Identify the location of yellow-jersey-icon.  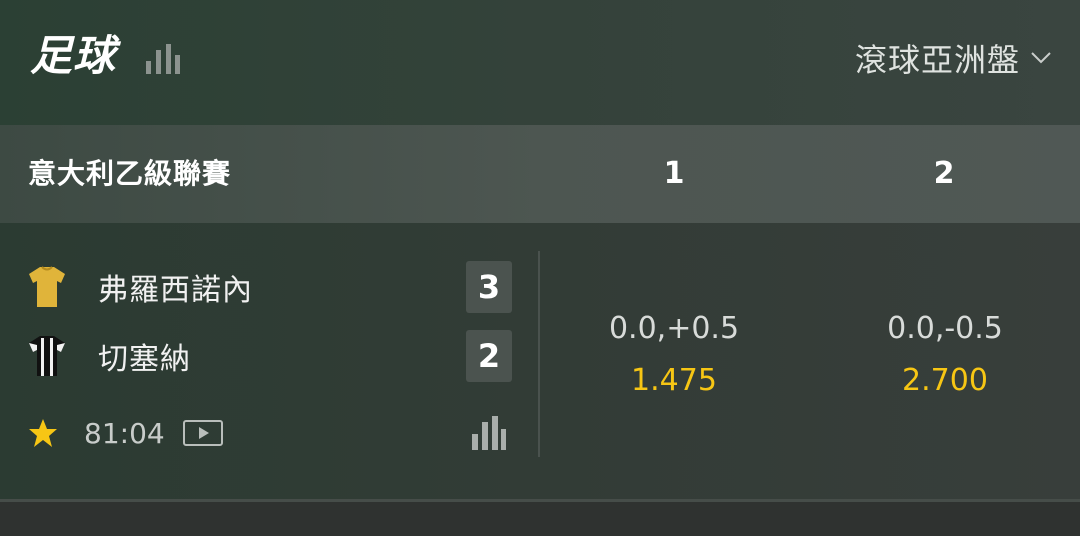
(47, 286).